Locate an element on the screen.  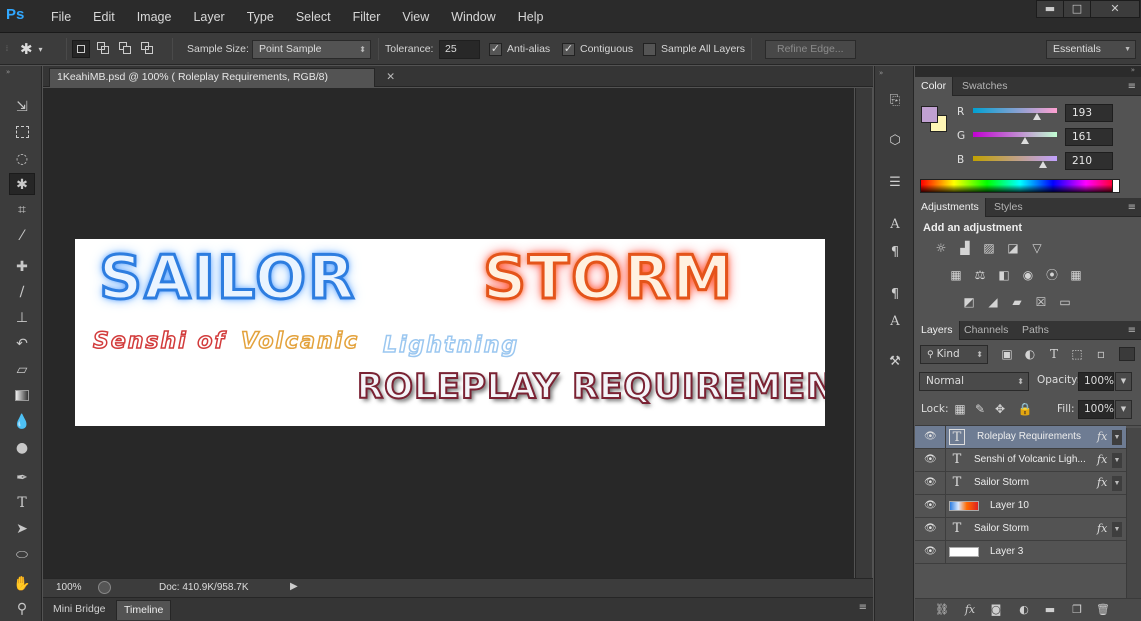
brightness-contrast-icon: ☼ is located at coordinates (941, 248).